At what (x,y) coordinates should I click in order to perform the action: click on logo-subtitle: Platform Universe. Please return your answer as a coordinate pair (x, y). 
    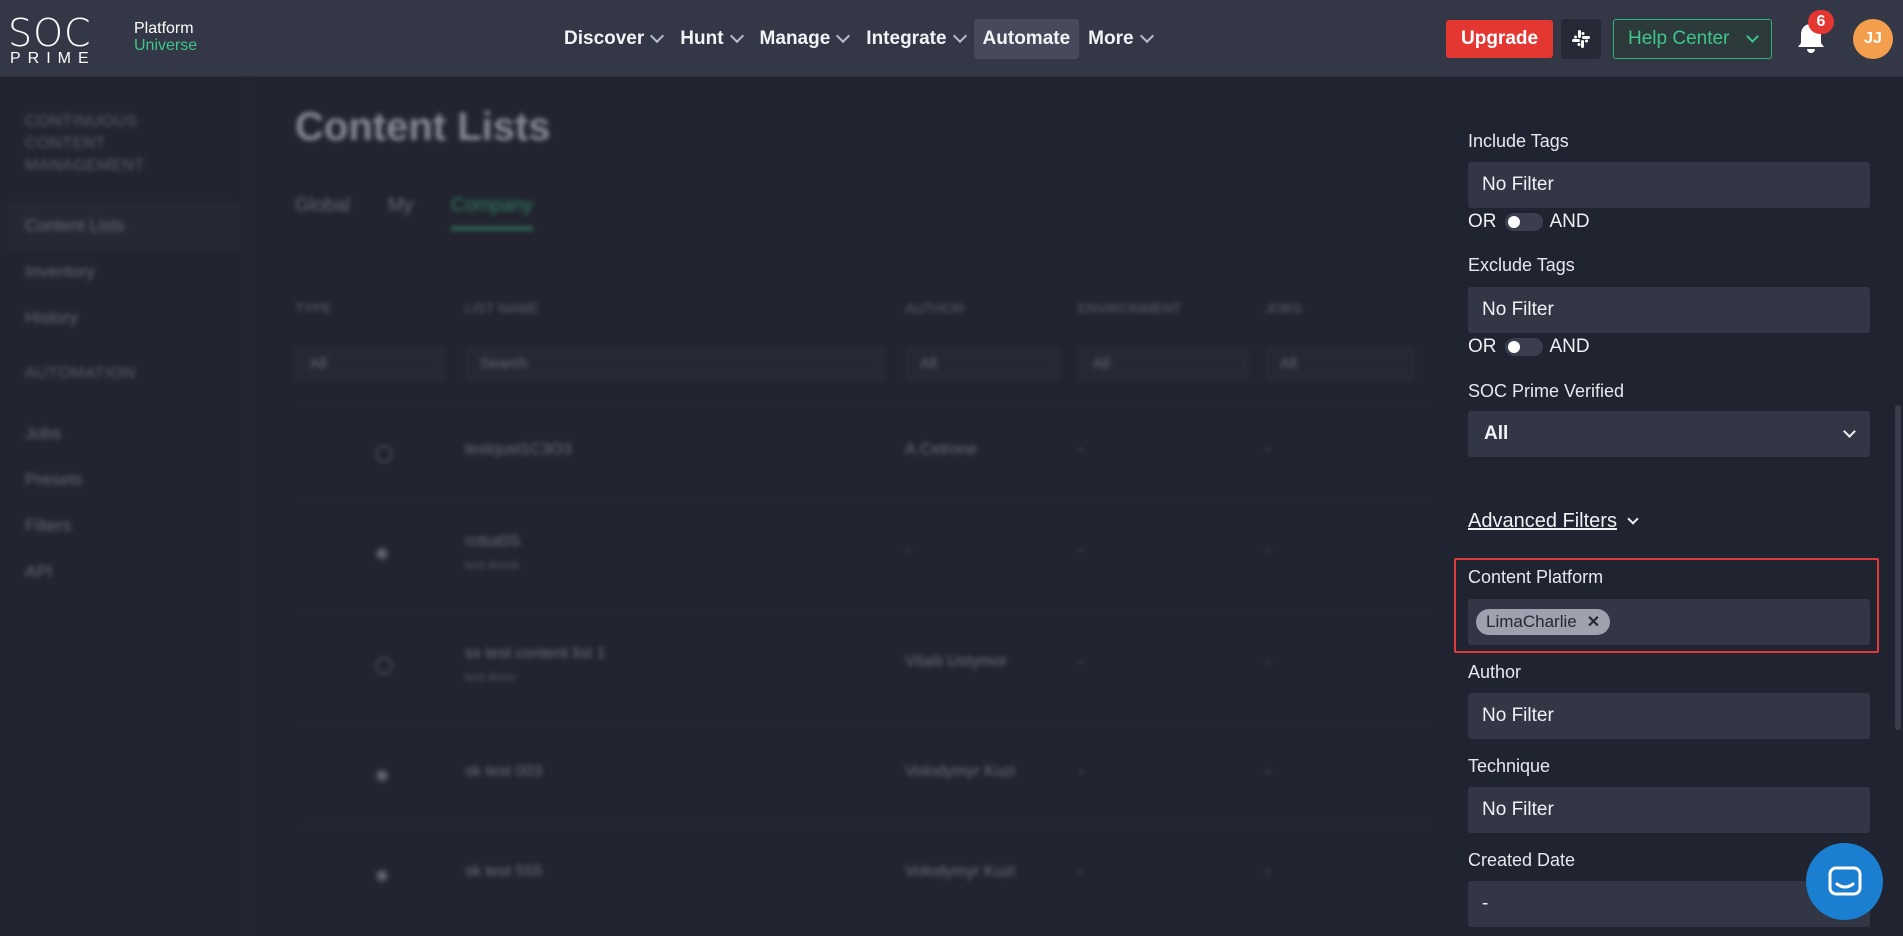
    Looking at the image, I should click on (165, 37).